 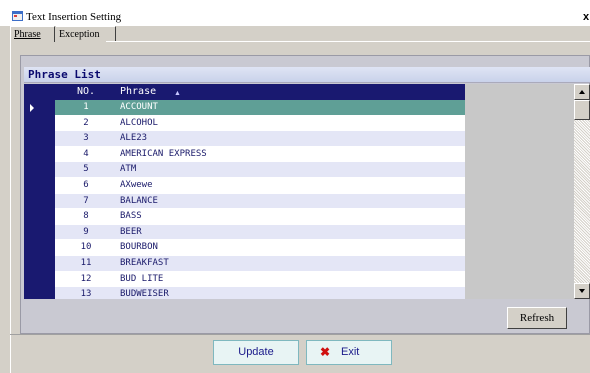 I want to click on cell-no: 3, so click(x=86, y=138).